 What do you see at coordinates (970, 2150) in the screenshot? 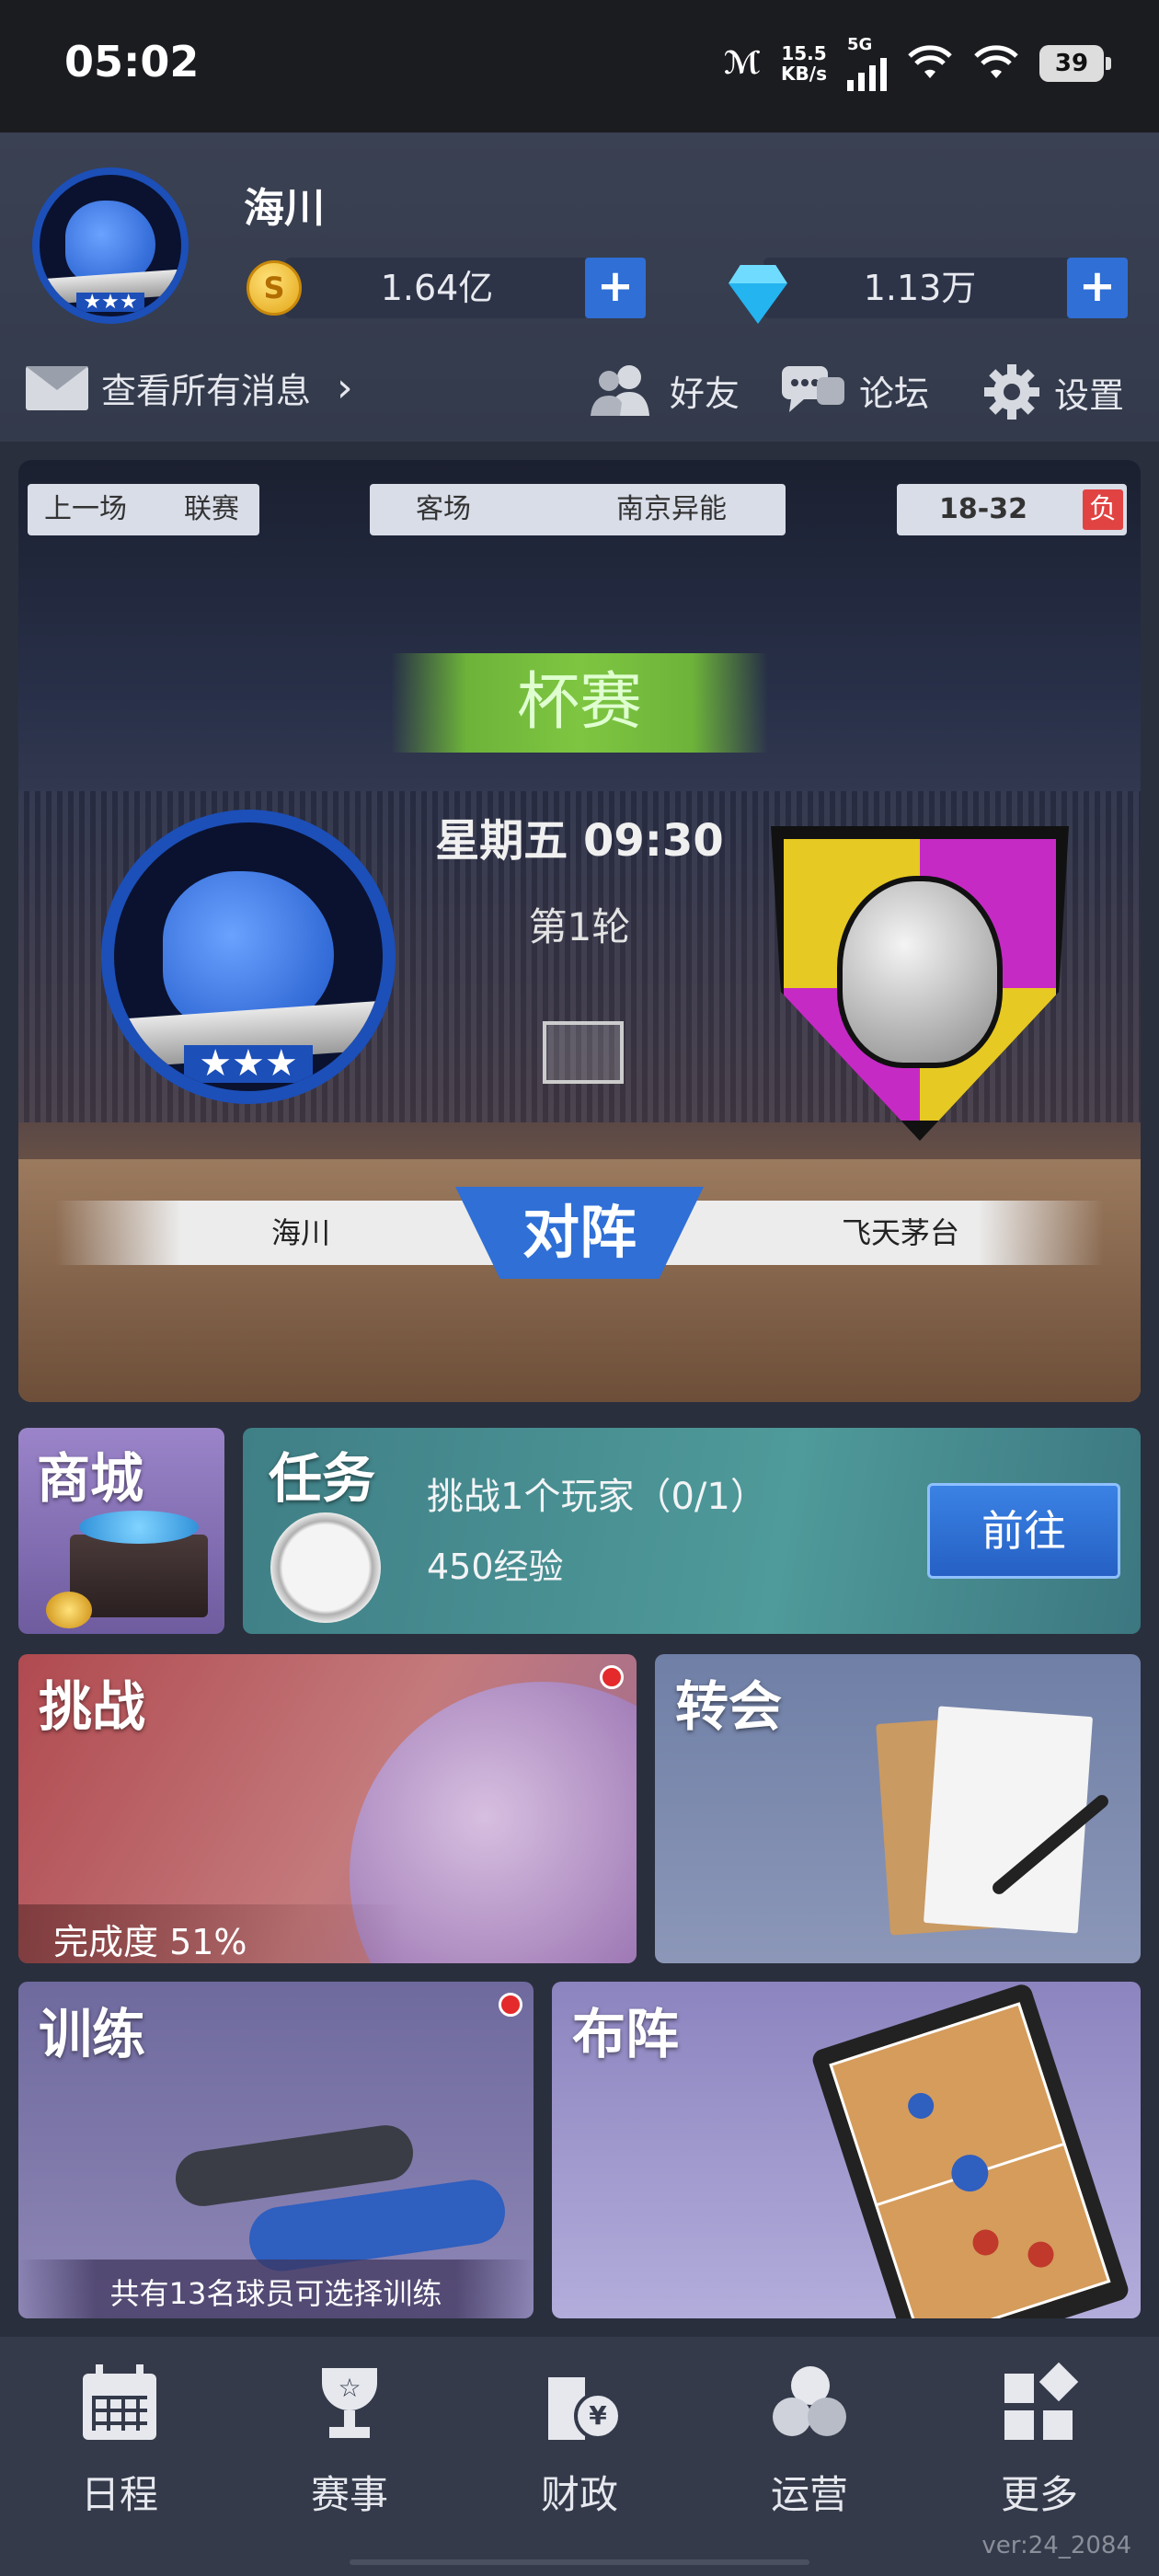
I see `tactics-board-icon` at bounding box center [970, 2150].